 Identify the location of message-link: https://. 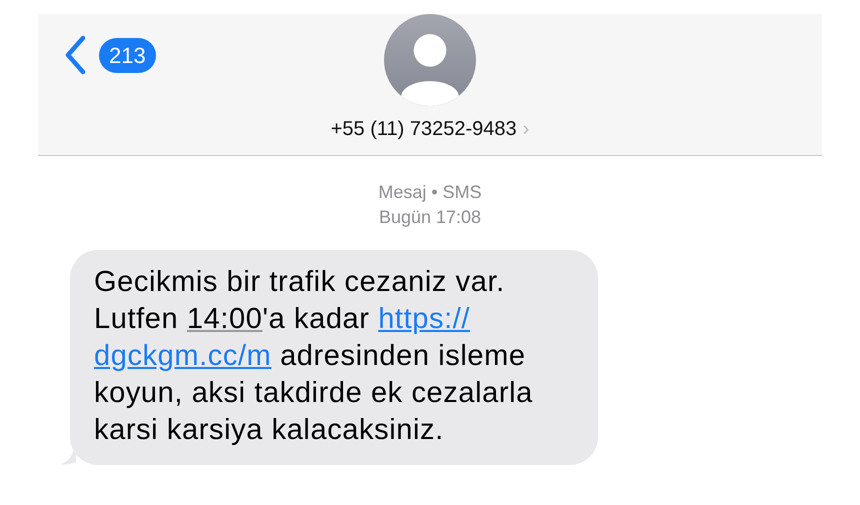
(424, 319).